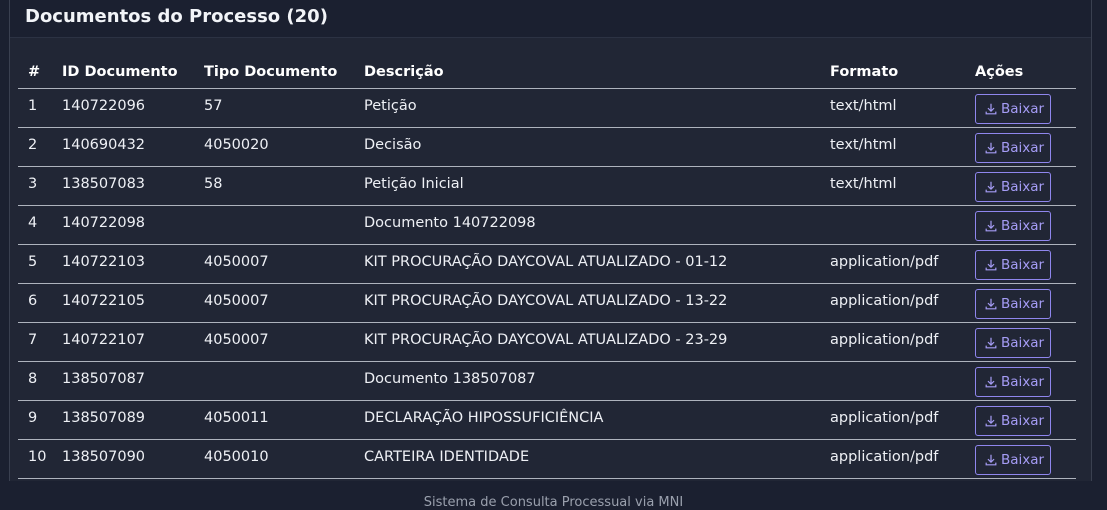  Describe the element at coordinates (123, 303) in the screenshot. I see `document-id: 140722105` at that location.